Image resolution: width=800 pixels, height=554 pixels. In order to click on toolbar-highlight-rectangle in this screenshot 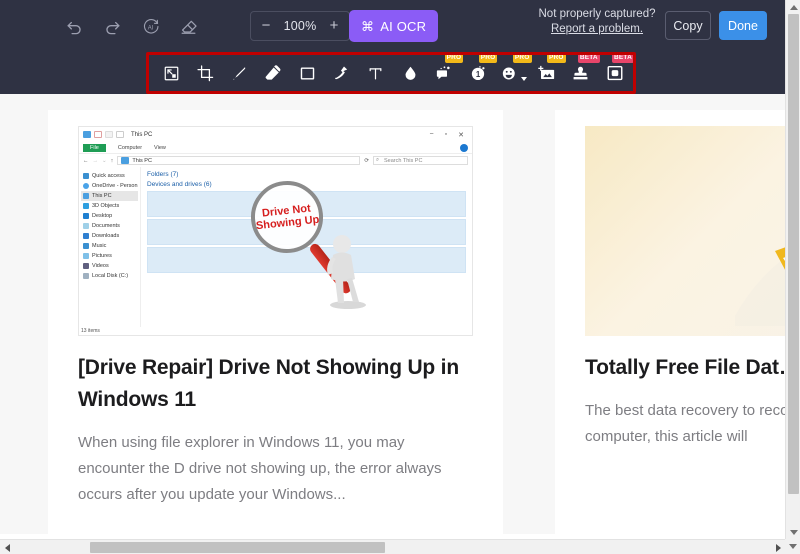, I will do `click(391, 73)`.